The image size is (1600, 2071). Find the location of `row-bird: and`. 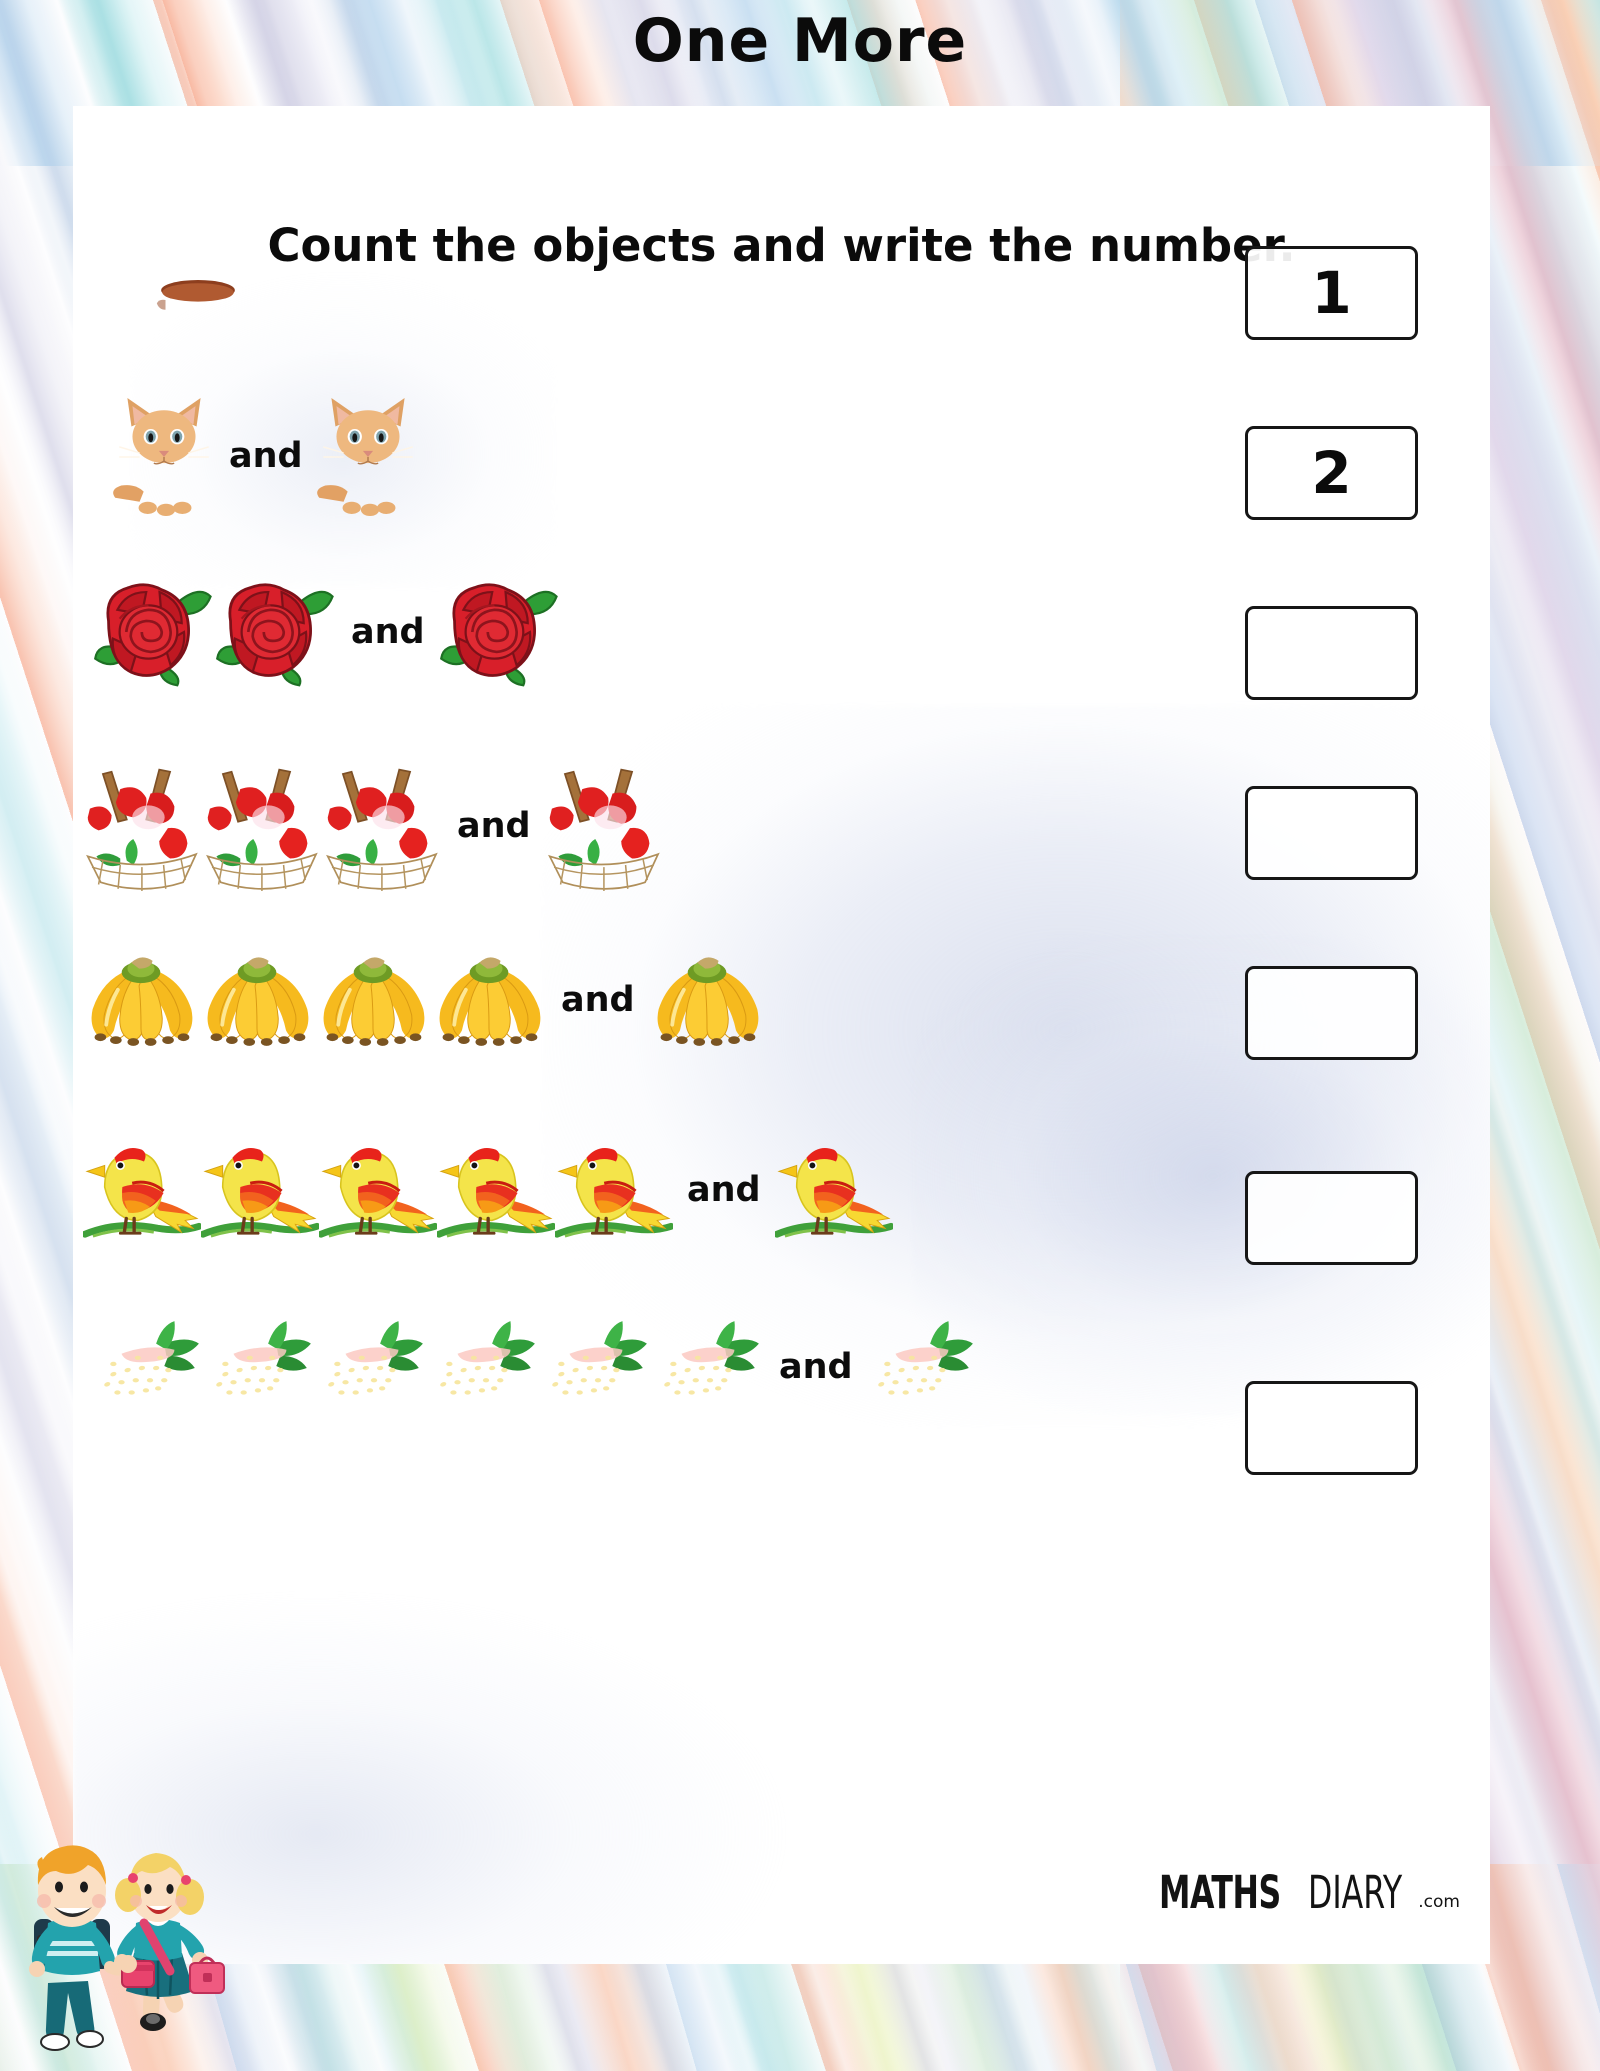

row-bird: and is located at coordinates (633, 1190).